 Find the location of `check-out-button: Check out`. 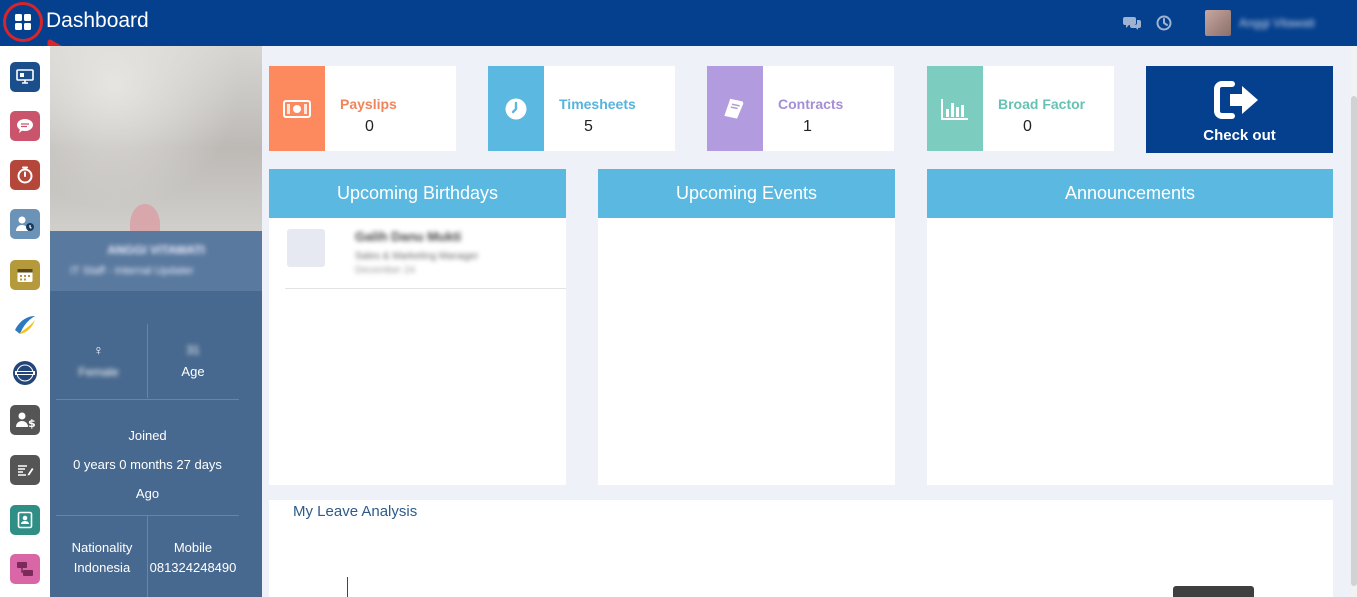

check-out-button: Check out is located at coordinates (1239, 109).